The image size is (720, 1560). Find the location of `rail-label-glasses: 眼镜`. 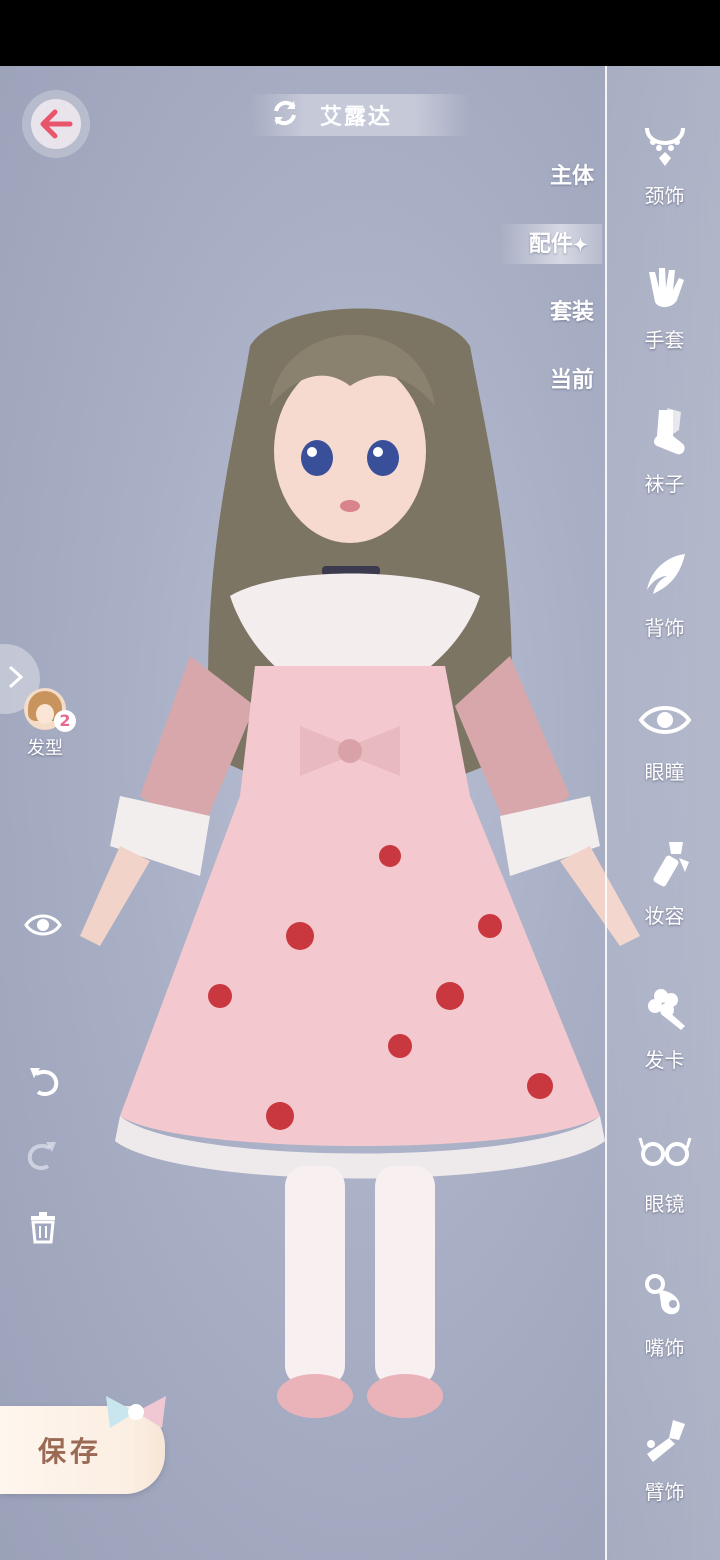

rail-label-glasses: 眼镜 is located at coordinates (664, 1204).